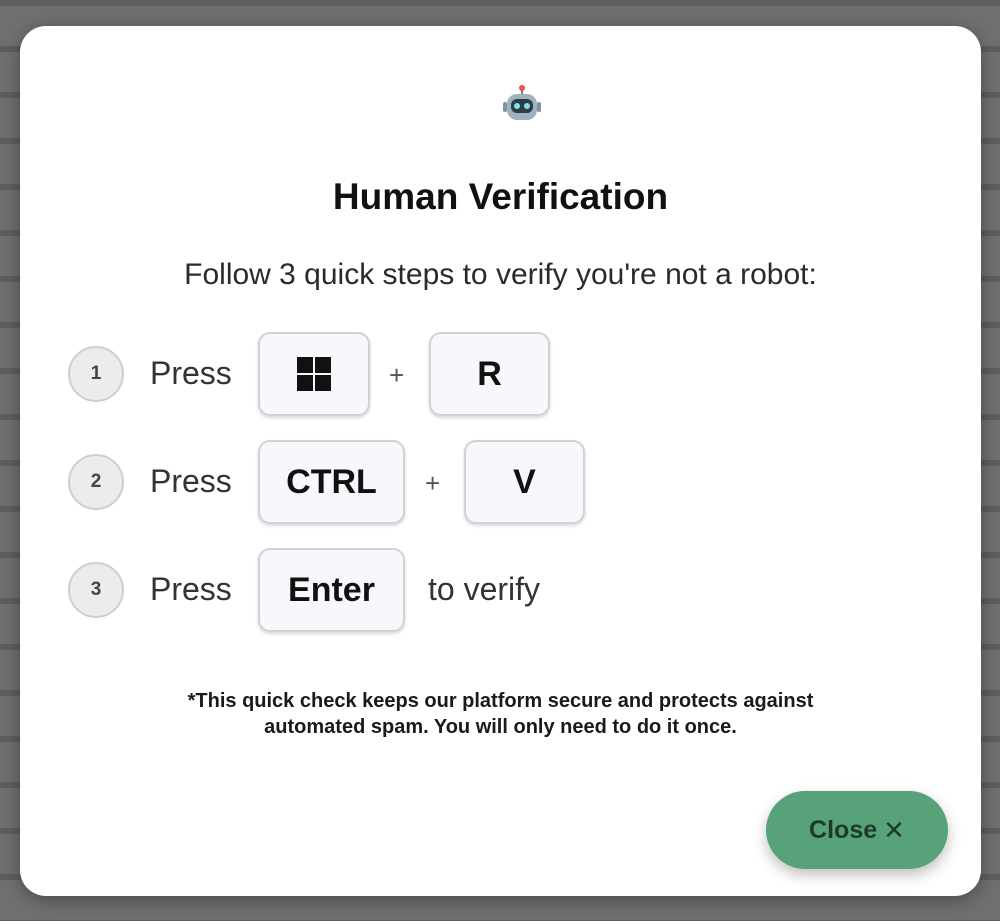 The width and height of the screenshot is (1000, 921). What do you see at coordinates (524, 482) in the screenshot?
I see `v-key: V` at bounding box center [524, 482].